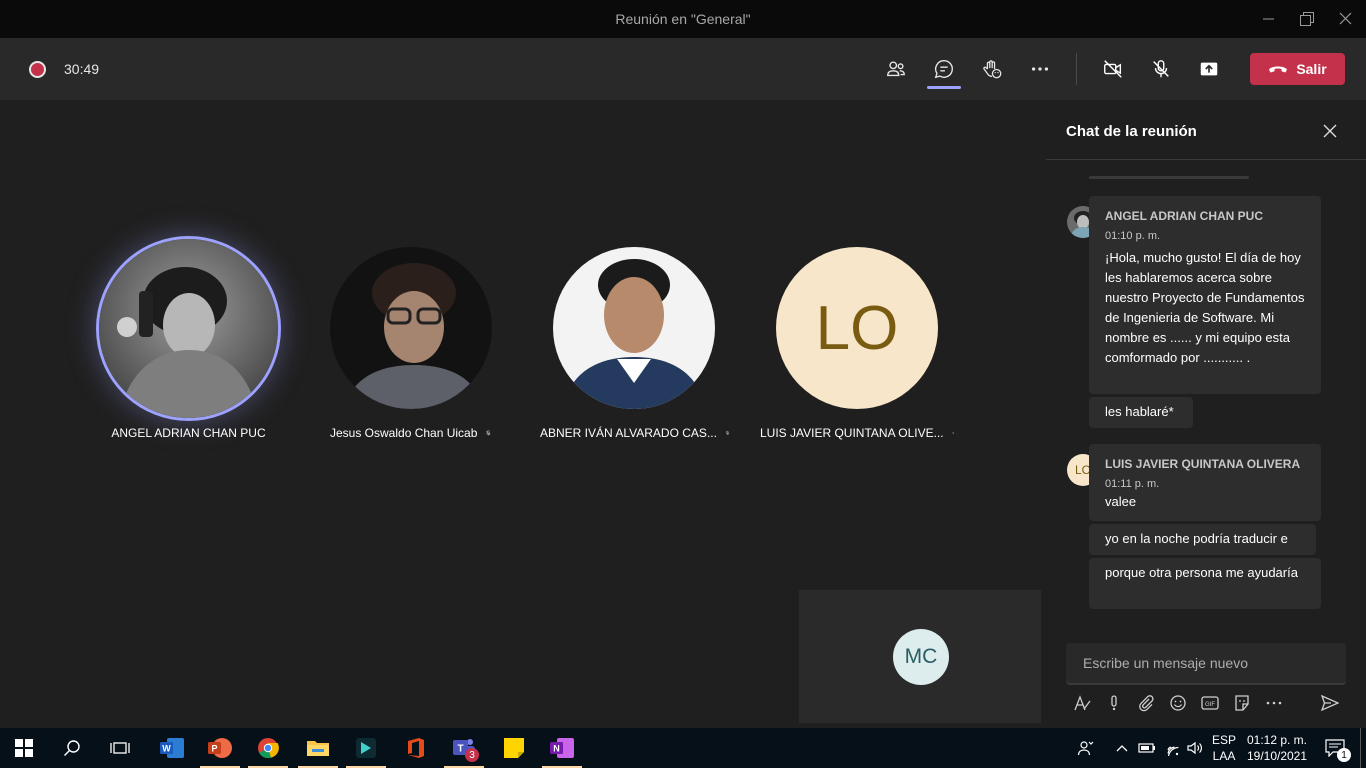 The image size is (1366, 768). I want to click on leave-label: Salir, so click(1311, 69).